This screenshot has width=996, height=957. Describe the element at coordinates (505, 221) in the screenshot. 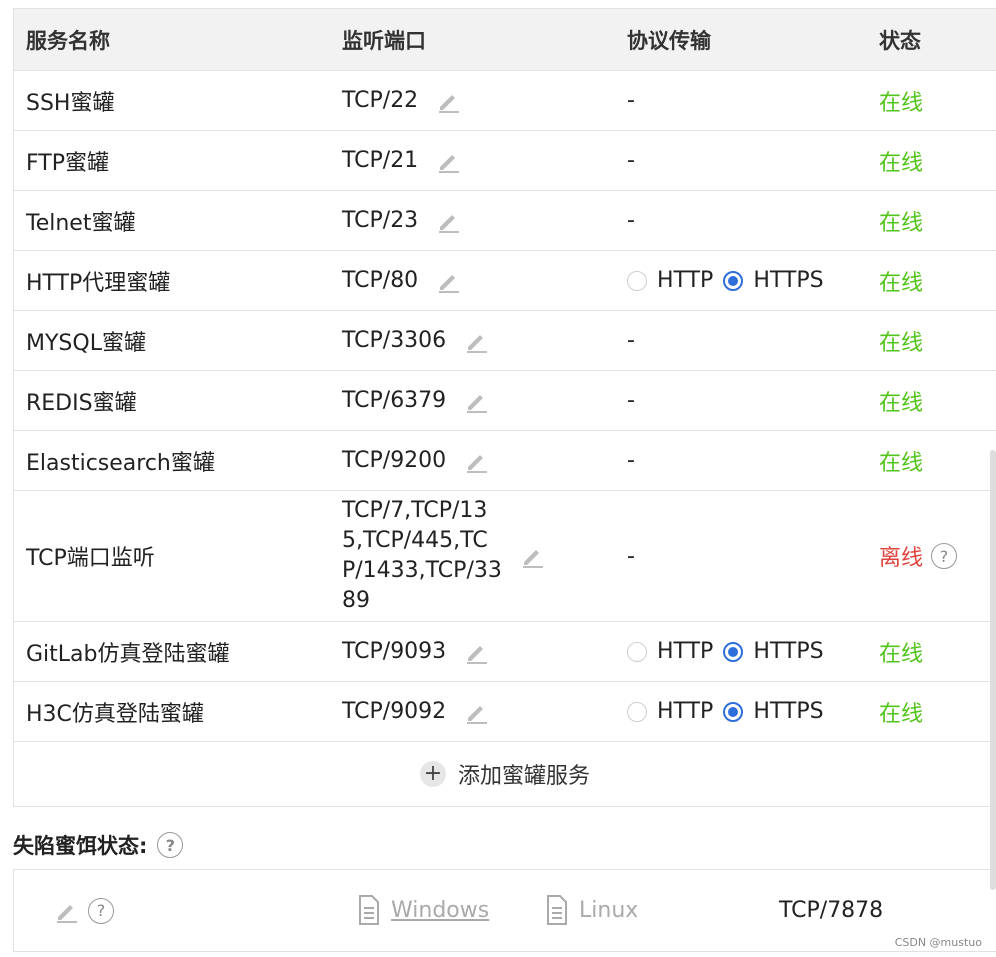

I see `table-row: Telnet蜜罐 TCP/23 - 在线` at that location.